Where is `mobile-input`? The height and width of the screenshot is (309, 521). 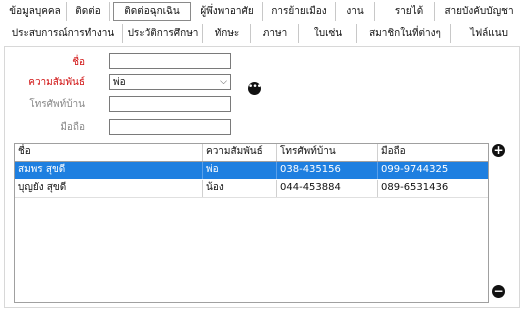
mobile-input is located at coordinates (170, 127).